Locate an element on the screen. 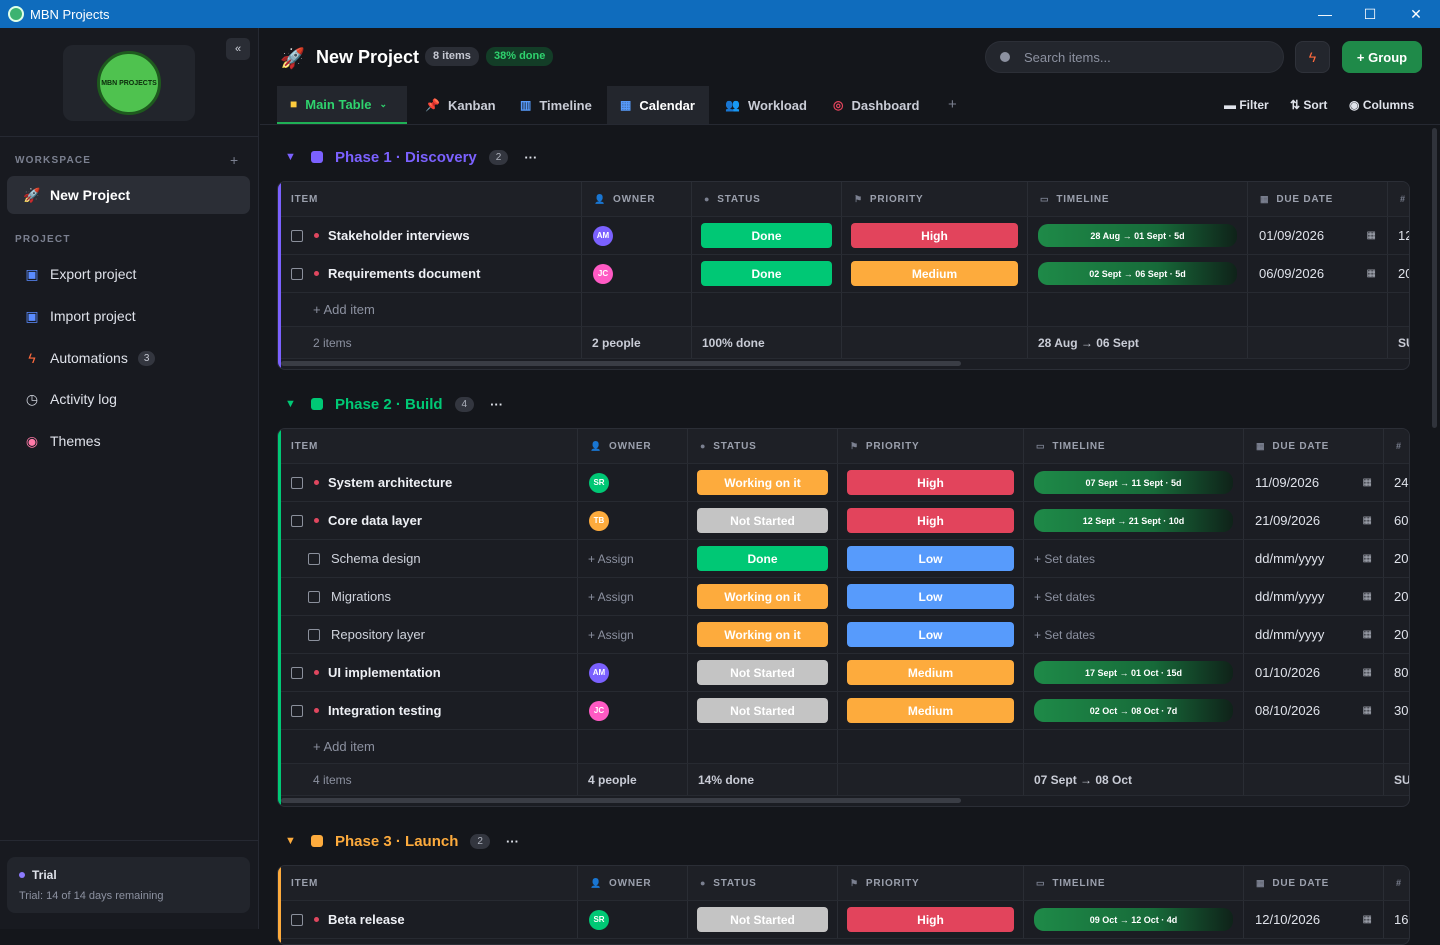  due-date-cell: 01/10/2026 ▦ is located at coordinates (1314, 672).